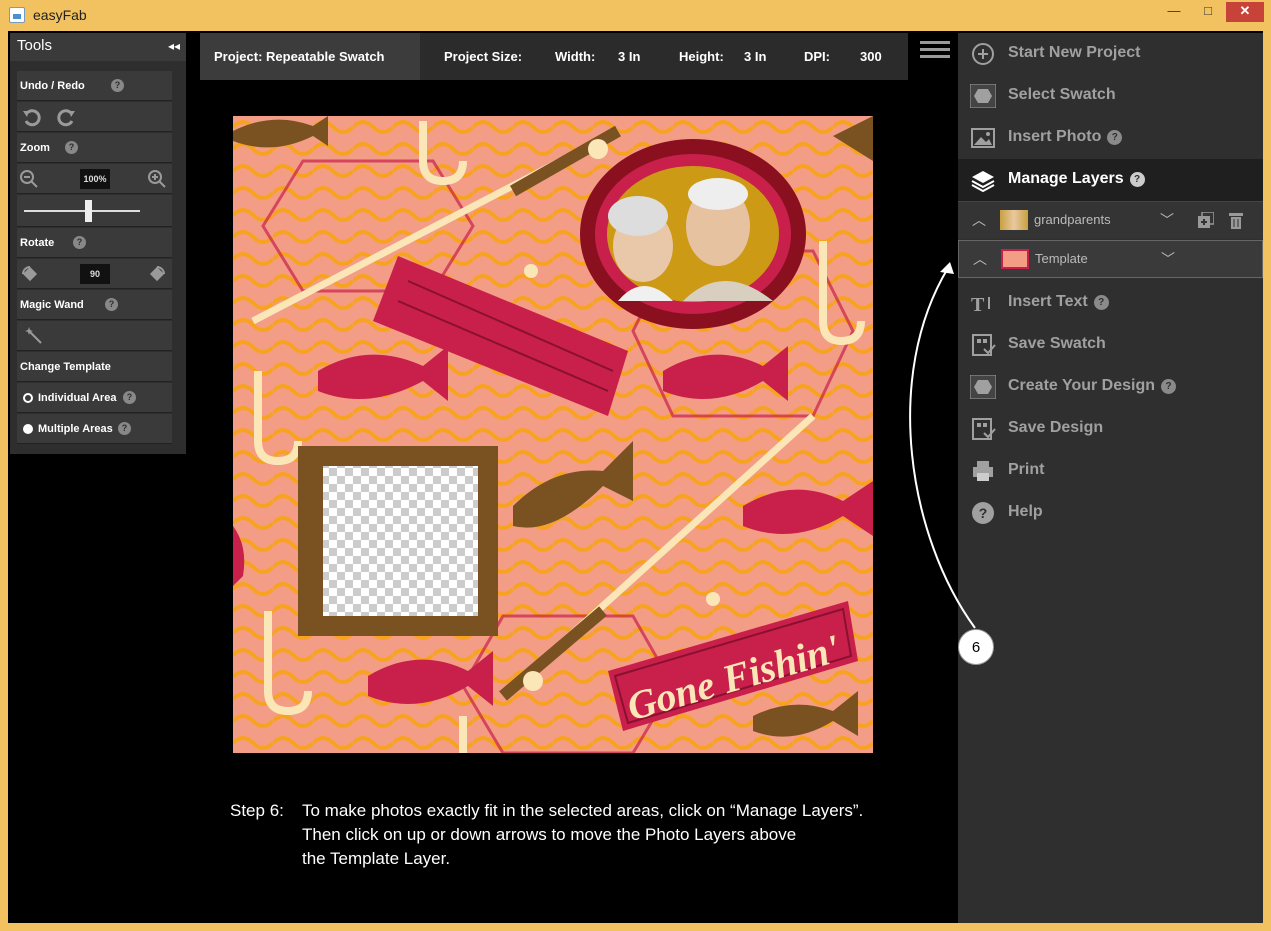 The width and height of the screenshot is (1271, 931). Describe the element at coordinates (31, 117) in the screenshot. I see `undo-icon` at that location.